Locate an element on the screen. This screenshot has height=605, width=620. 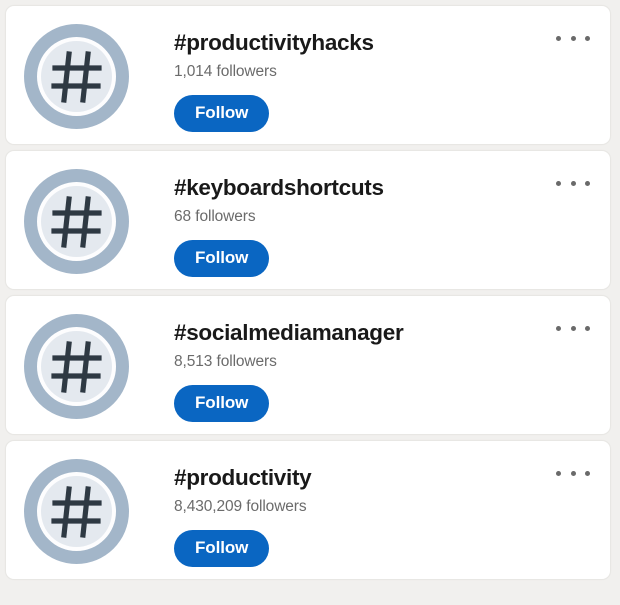
hashtag-card-body: #keyboardshortcuts 68 followers Follow is located at coordinates (369, 223).